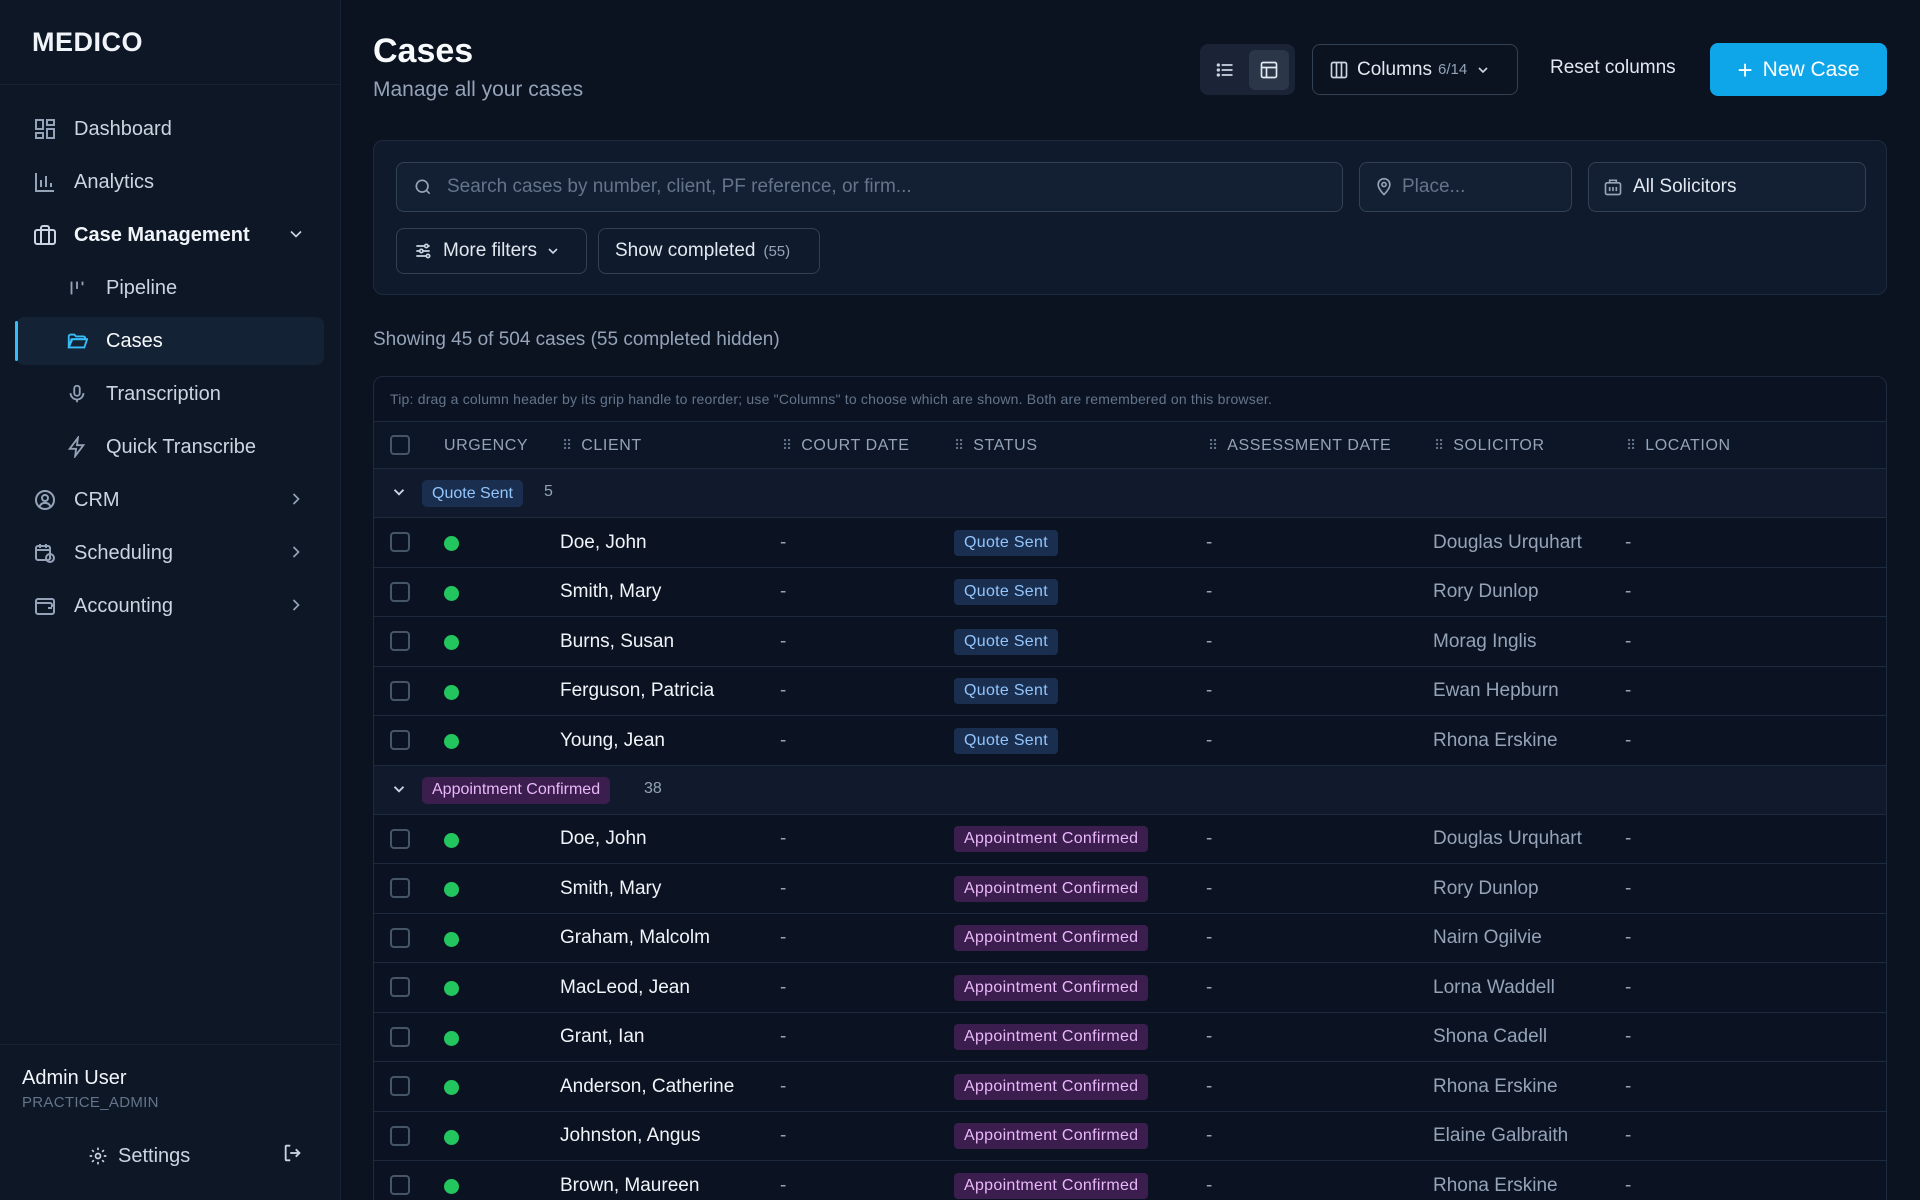  I want to click on page-title: Cases, so click(423, 51).